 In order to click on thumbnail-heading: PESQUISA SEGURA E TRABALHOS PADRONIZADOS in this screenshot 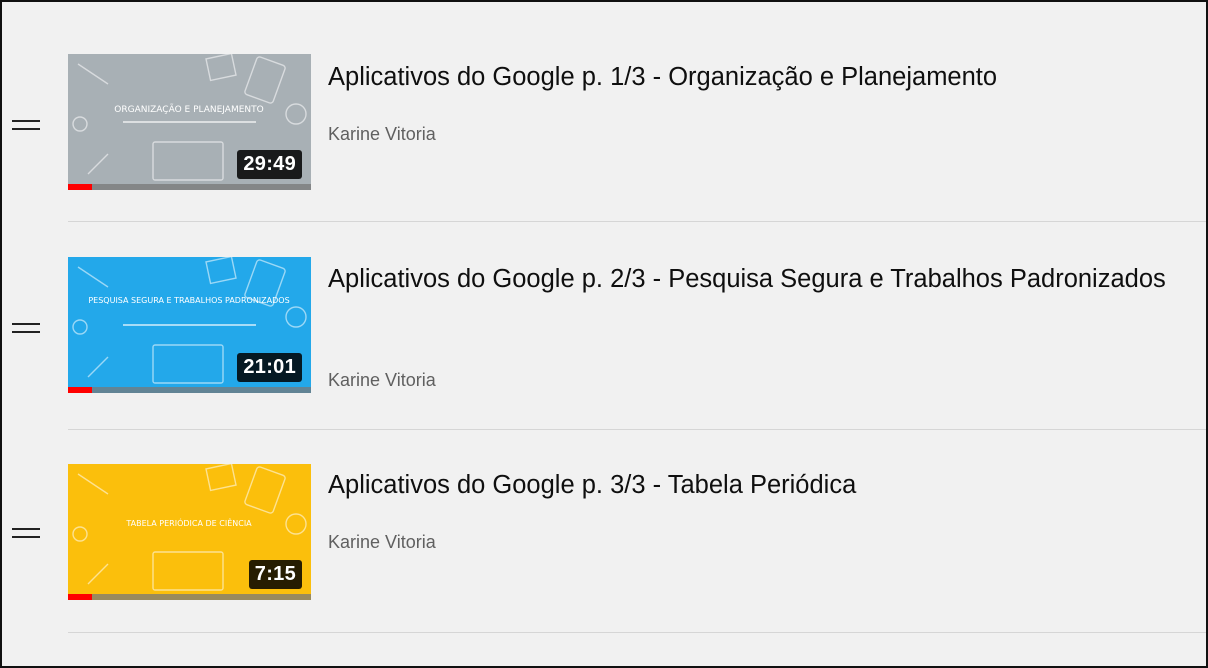, I will do `click(188, 300)`.